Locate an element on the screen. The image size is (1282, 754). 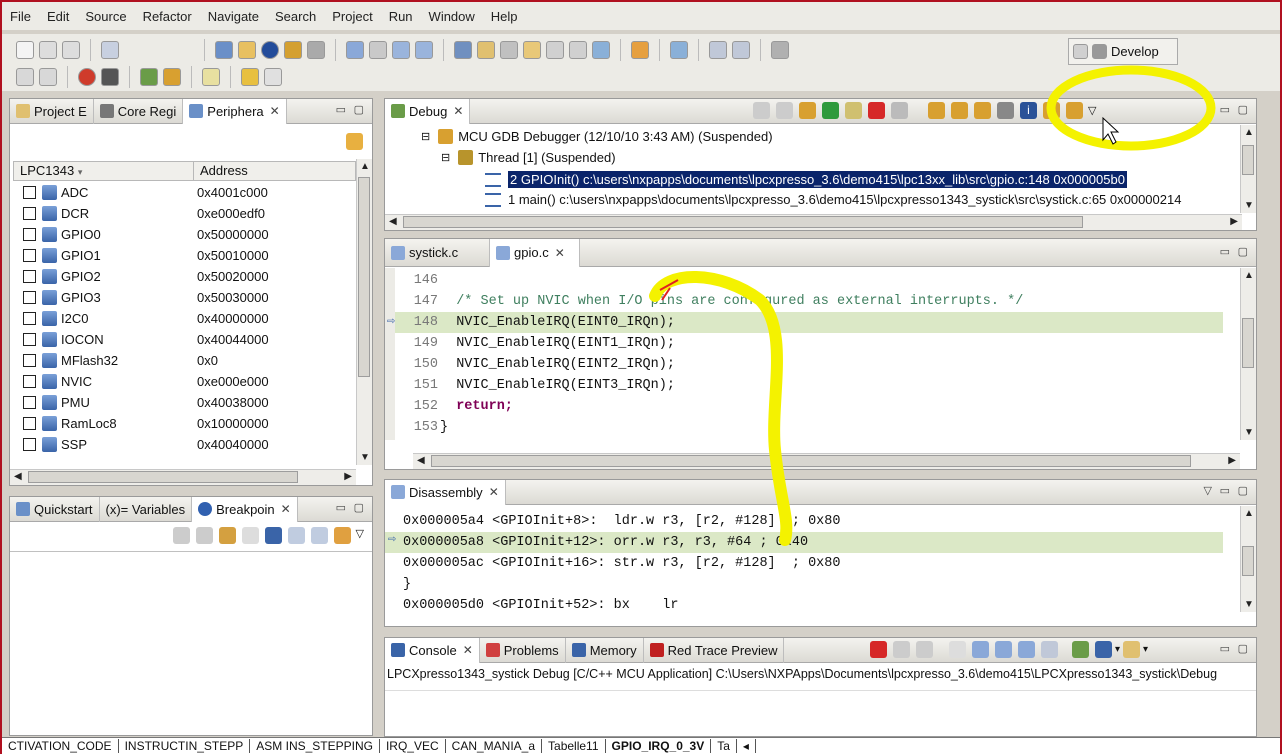
project-folder-icon is located at coordinates (532, 49).